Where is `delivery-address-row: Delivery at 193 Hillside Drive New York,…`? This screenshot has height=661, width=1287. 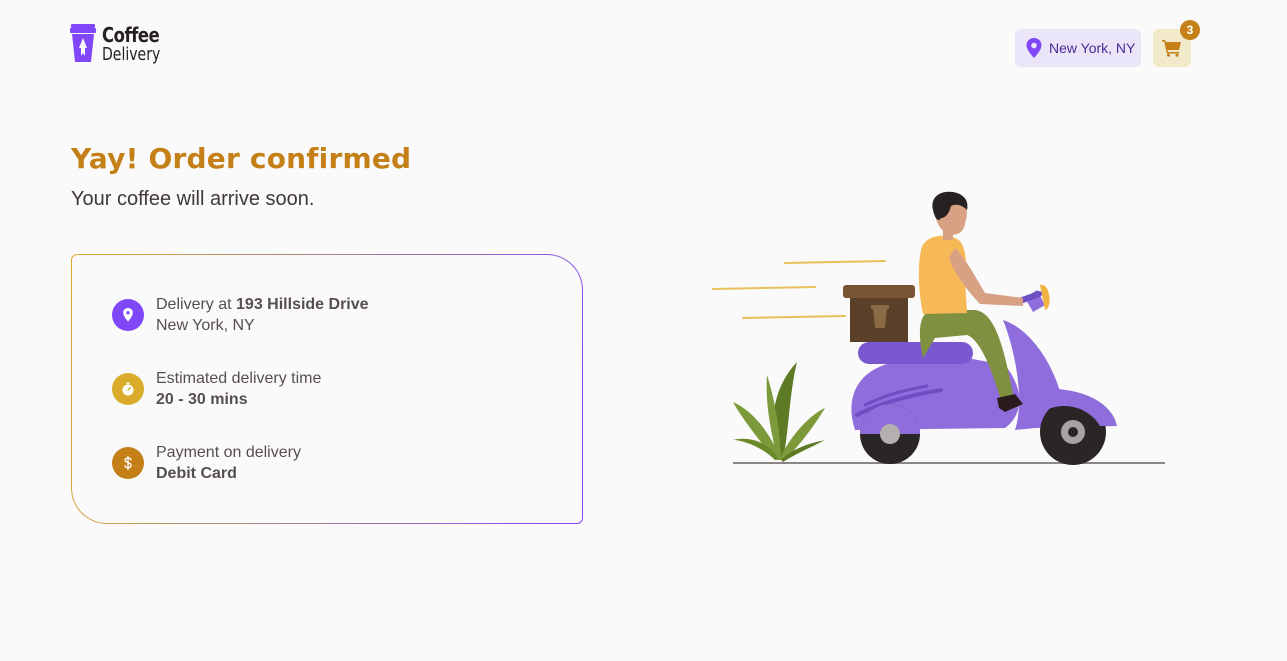 delivery-address-row: Delivery at 193 Hillside Drive New York,… is located at coordinates (240, 315).